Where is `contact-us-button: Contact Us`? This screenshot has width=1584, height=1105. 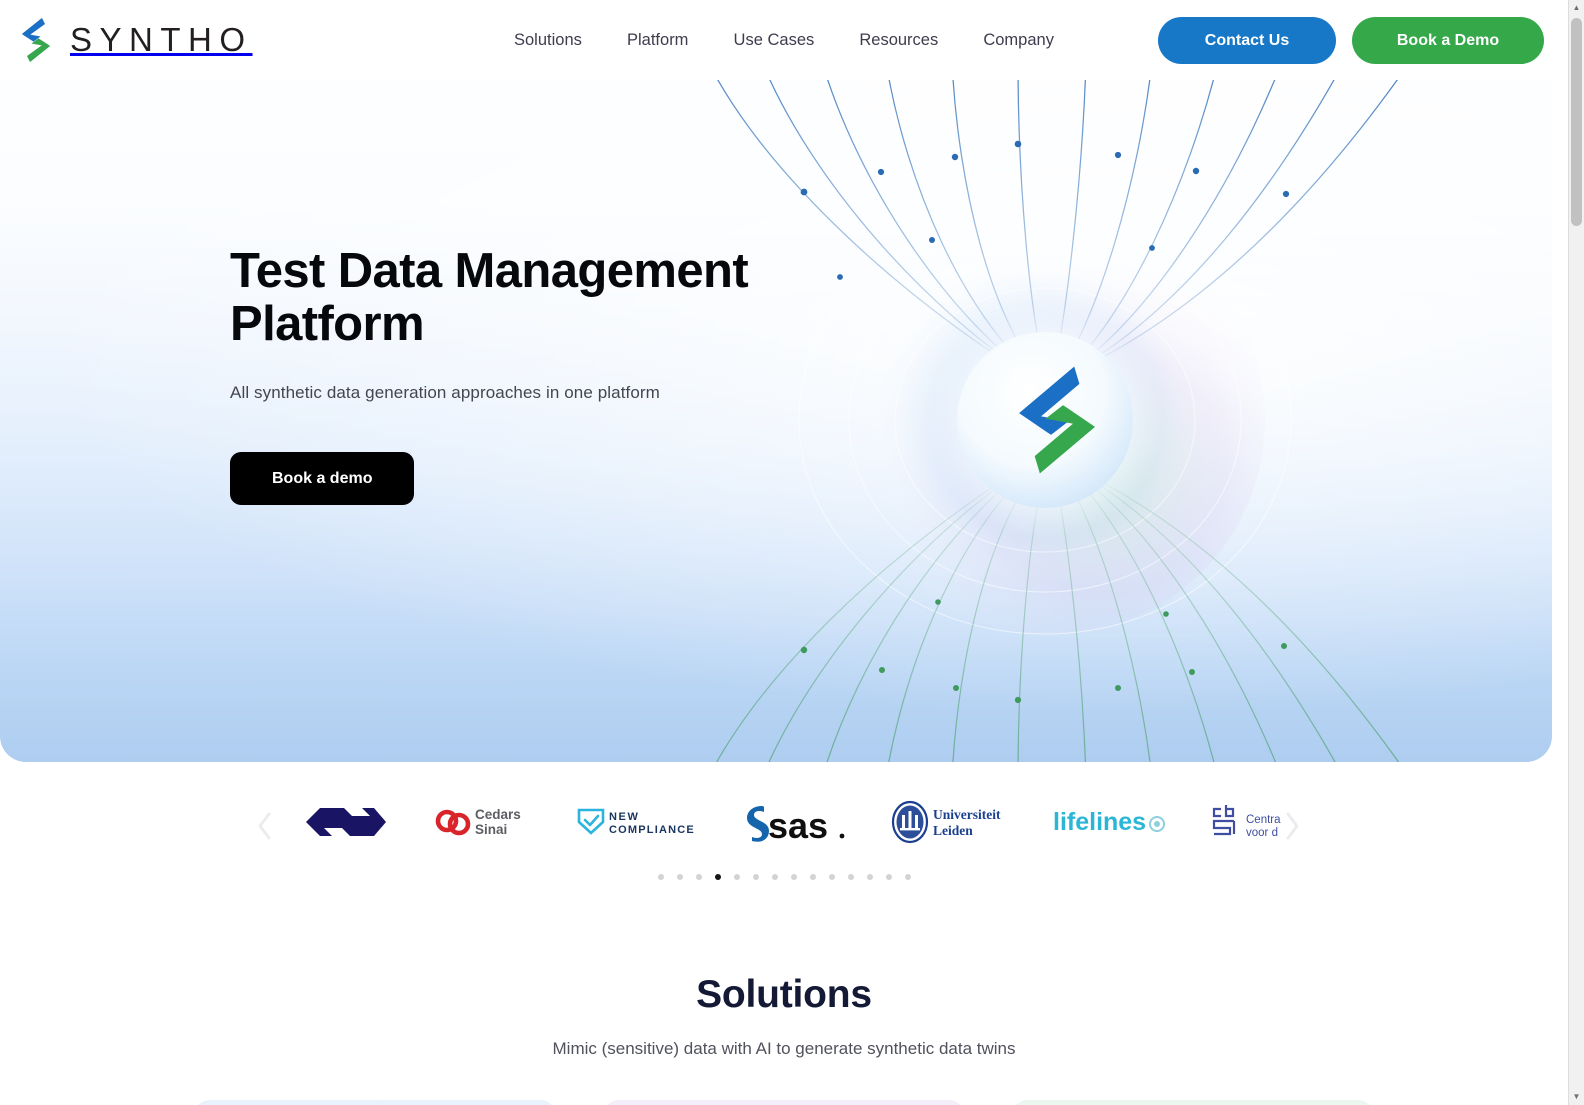 contact-us-button: Contact Us is located at coordinates (1247, 40).